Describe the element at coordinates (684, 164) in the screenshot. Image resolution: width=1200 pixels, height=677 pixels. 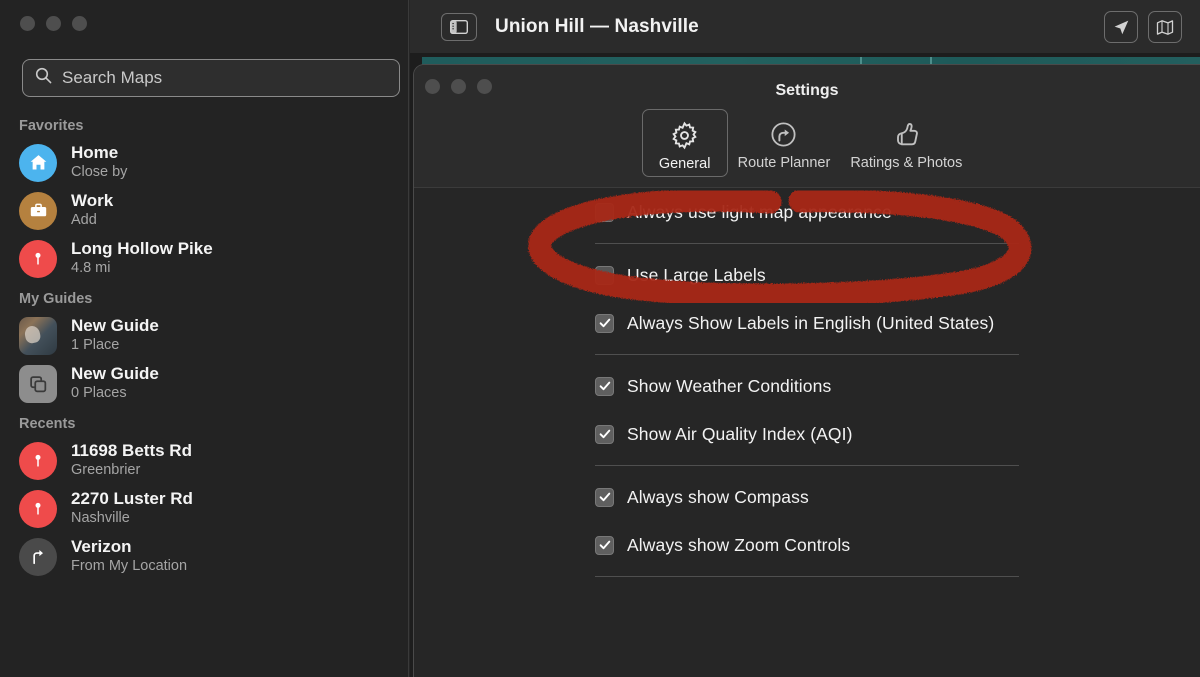
I see `settings-tab-label: General` at that location.